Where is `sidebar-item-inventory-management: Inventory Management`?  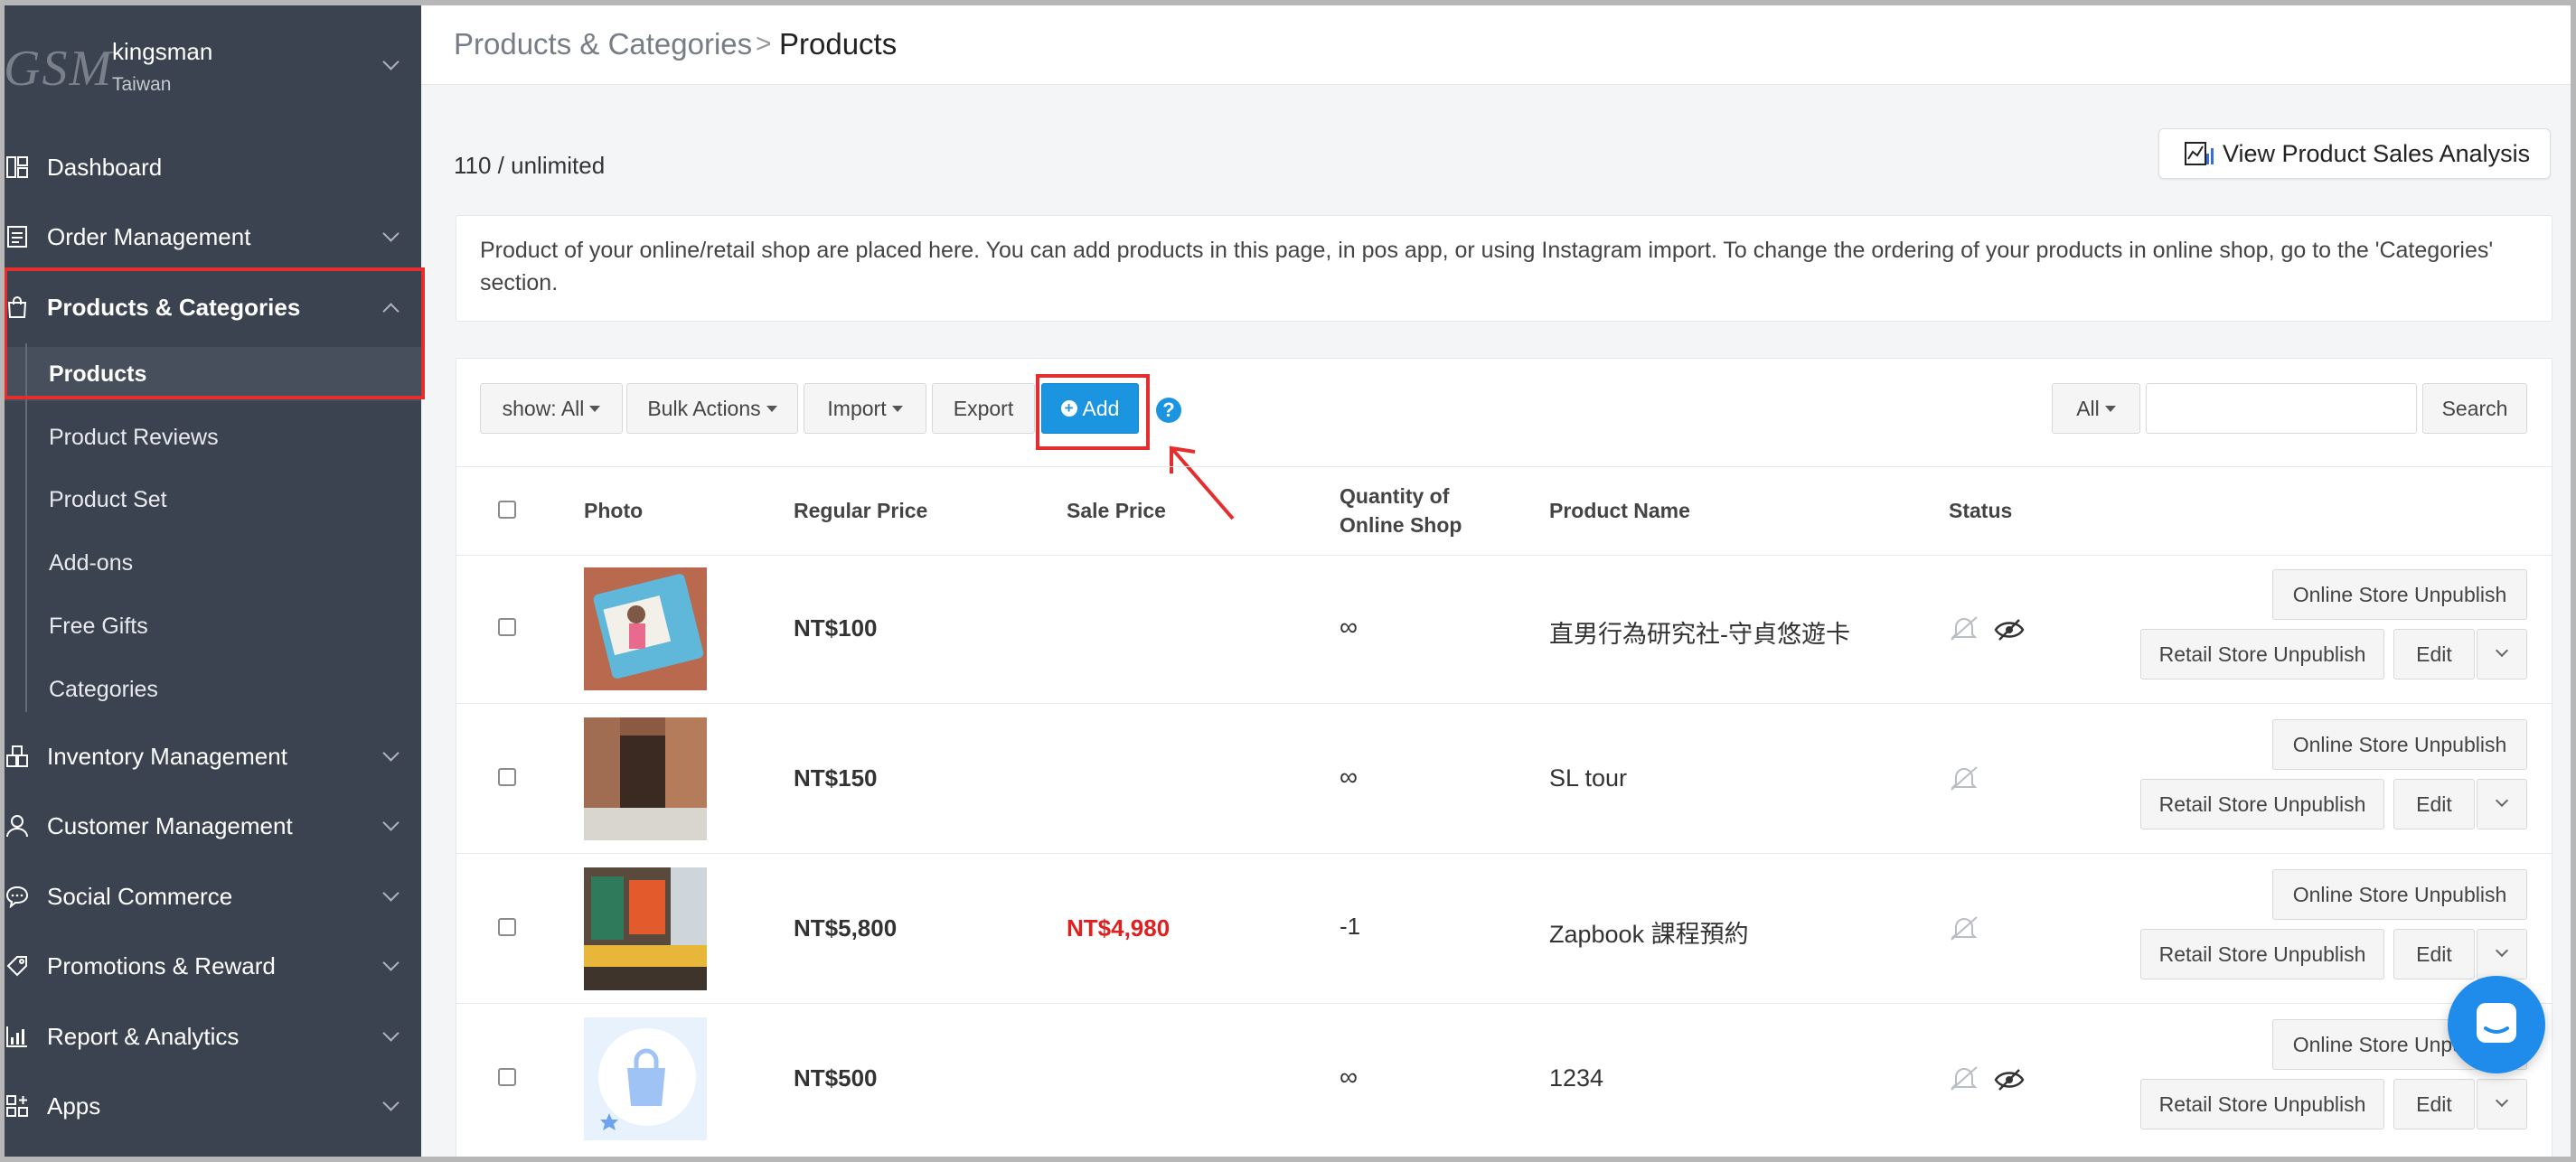 sidebar-item-inventory-management: Inventory Management is located at coordinates (211, 756).